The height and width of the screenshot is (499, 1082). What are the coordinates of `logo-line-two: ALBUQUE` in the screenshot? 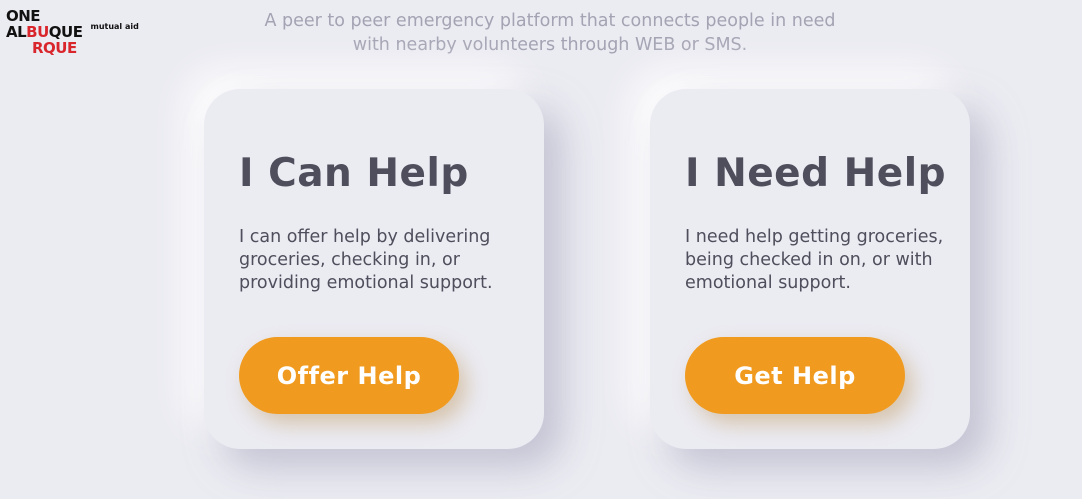 It's located at (44, 32).